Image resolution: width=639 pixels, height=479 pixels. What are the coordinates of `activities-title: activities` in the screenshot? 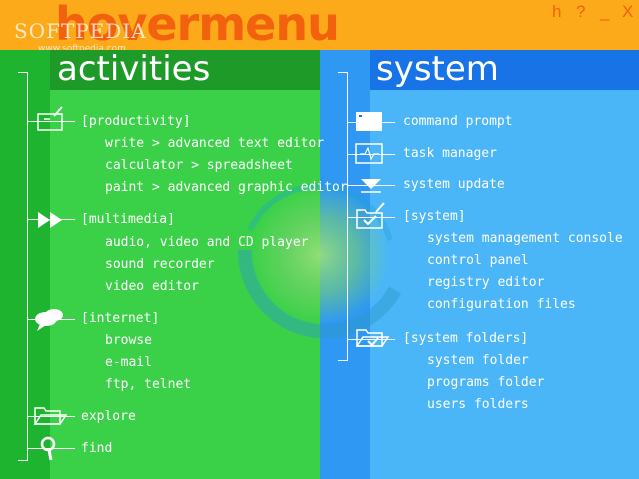 It's located at (134, 69).